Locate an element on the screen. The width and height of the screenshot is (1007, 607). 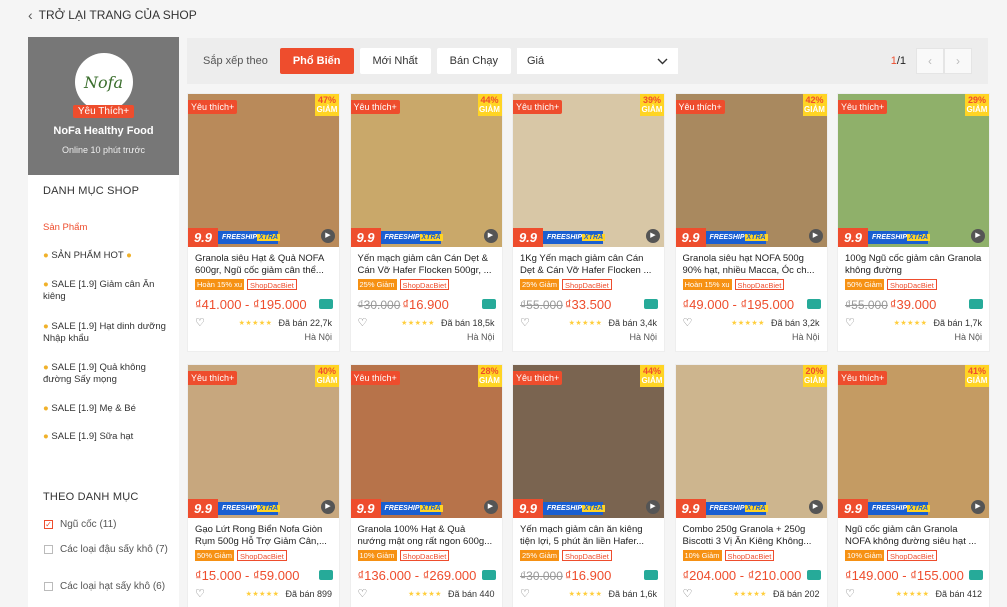
sort-popular-button: Phổ Biến is located at coordinates (316, 61).